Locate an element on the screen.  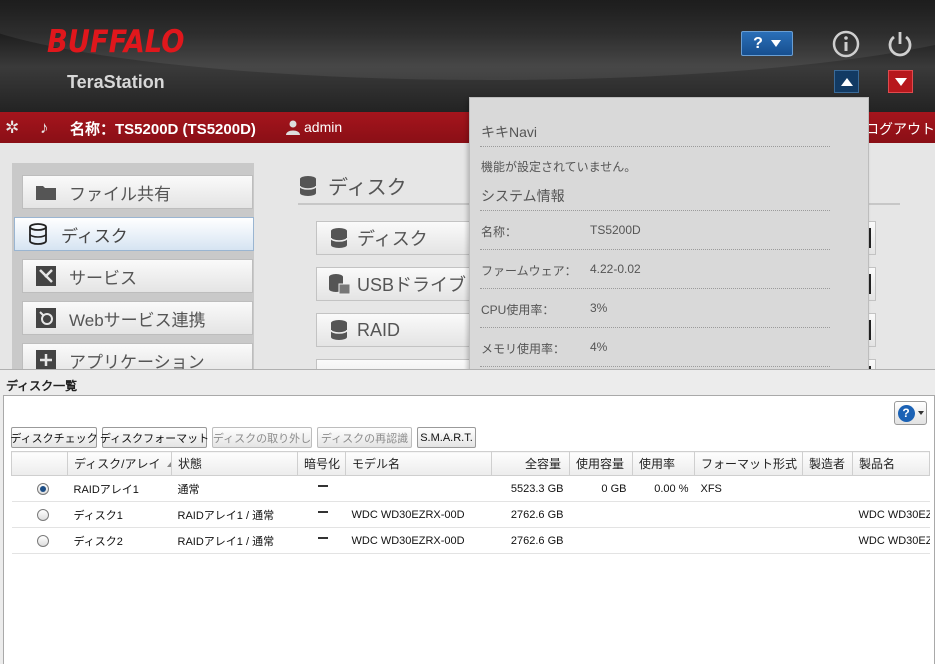
expand-down-button is located at coordinates (900, 81).